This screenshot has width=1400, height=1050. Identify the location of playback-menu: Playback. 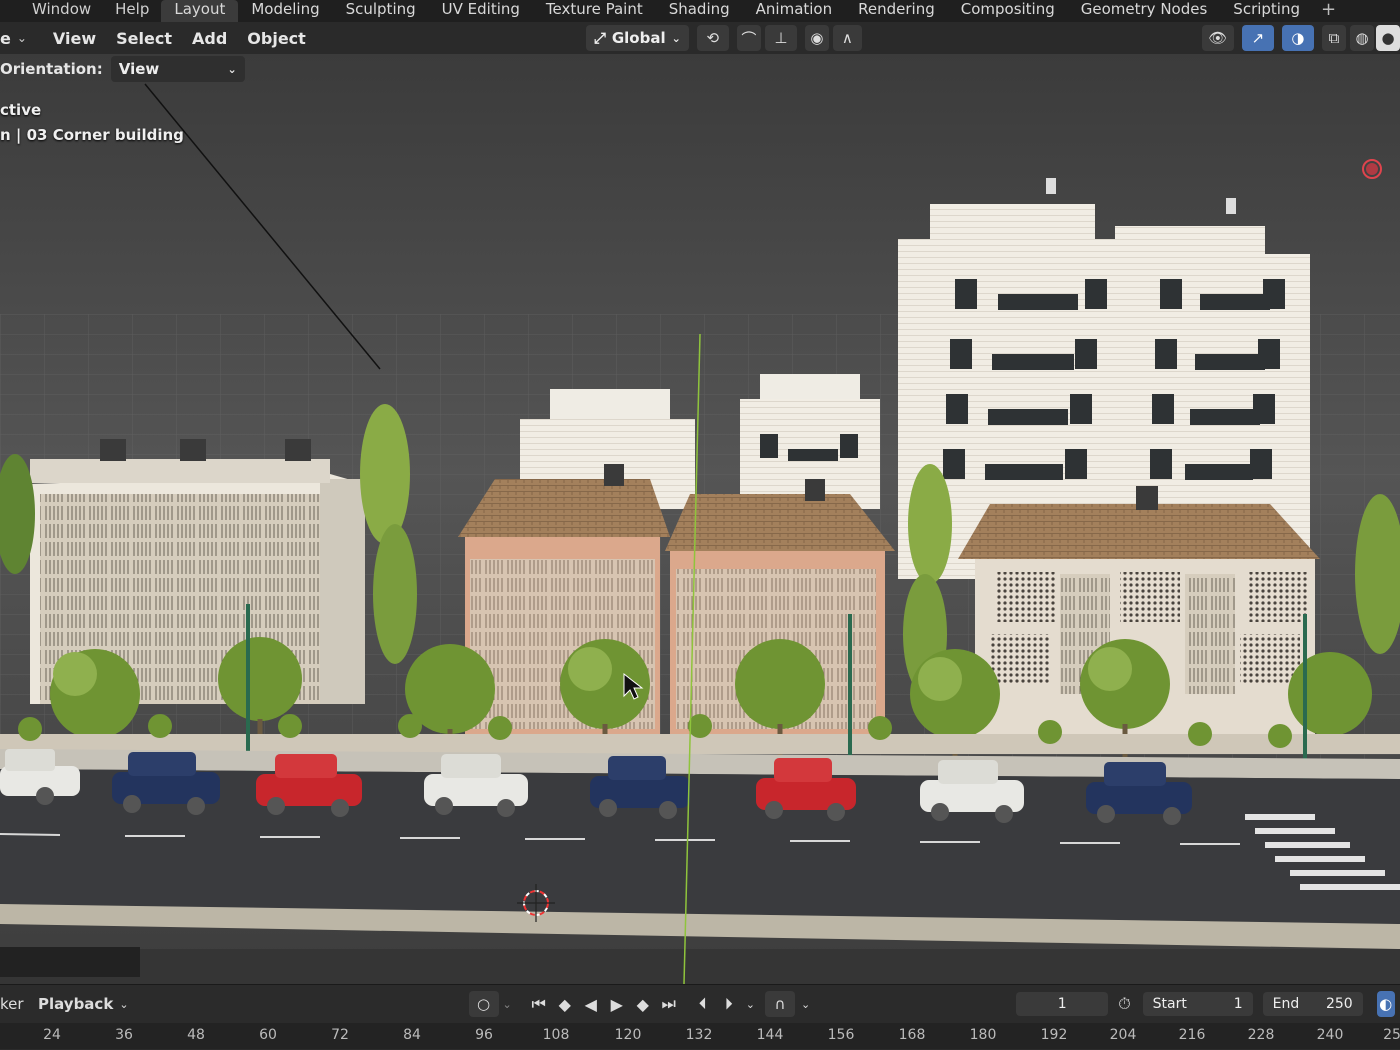
(75, 1004).